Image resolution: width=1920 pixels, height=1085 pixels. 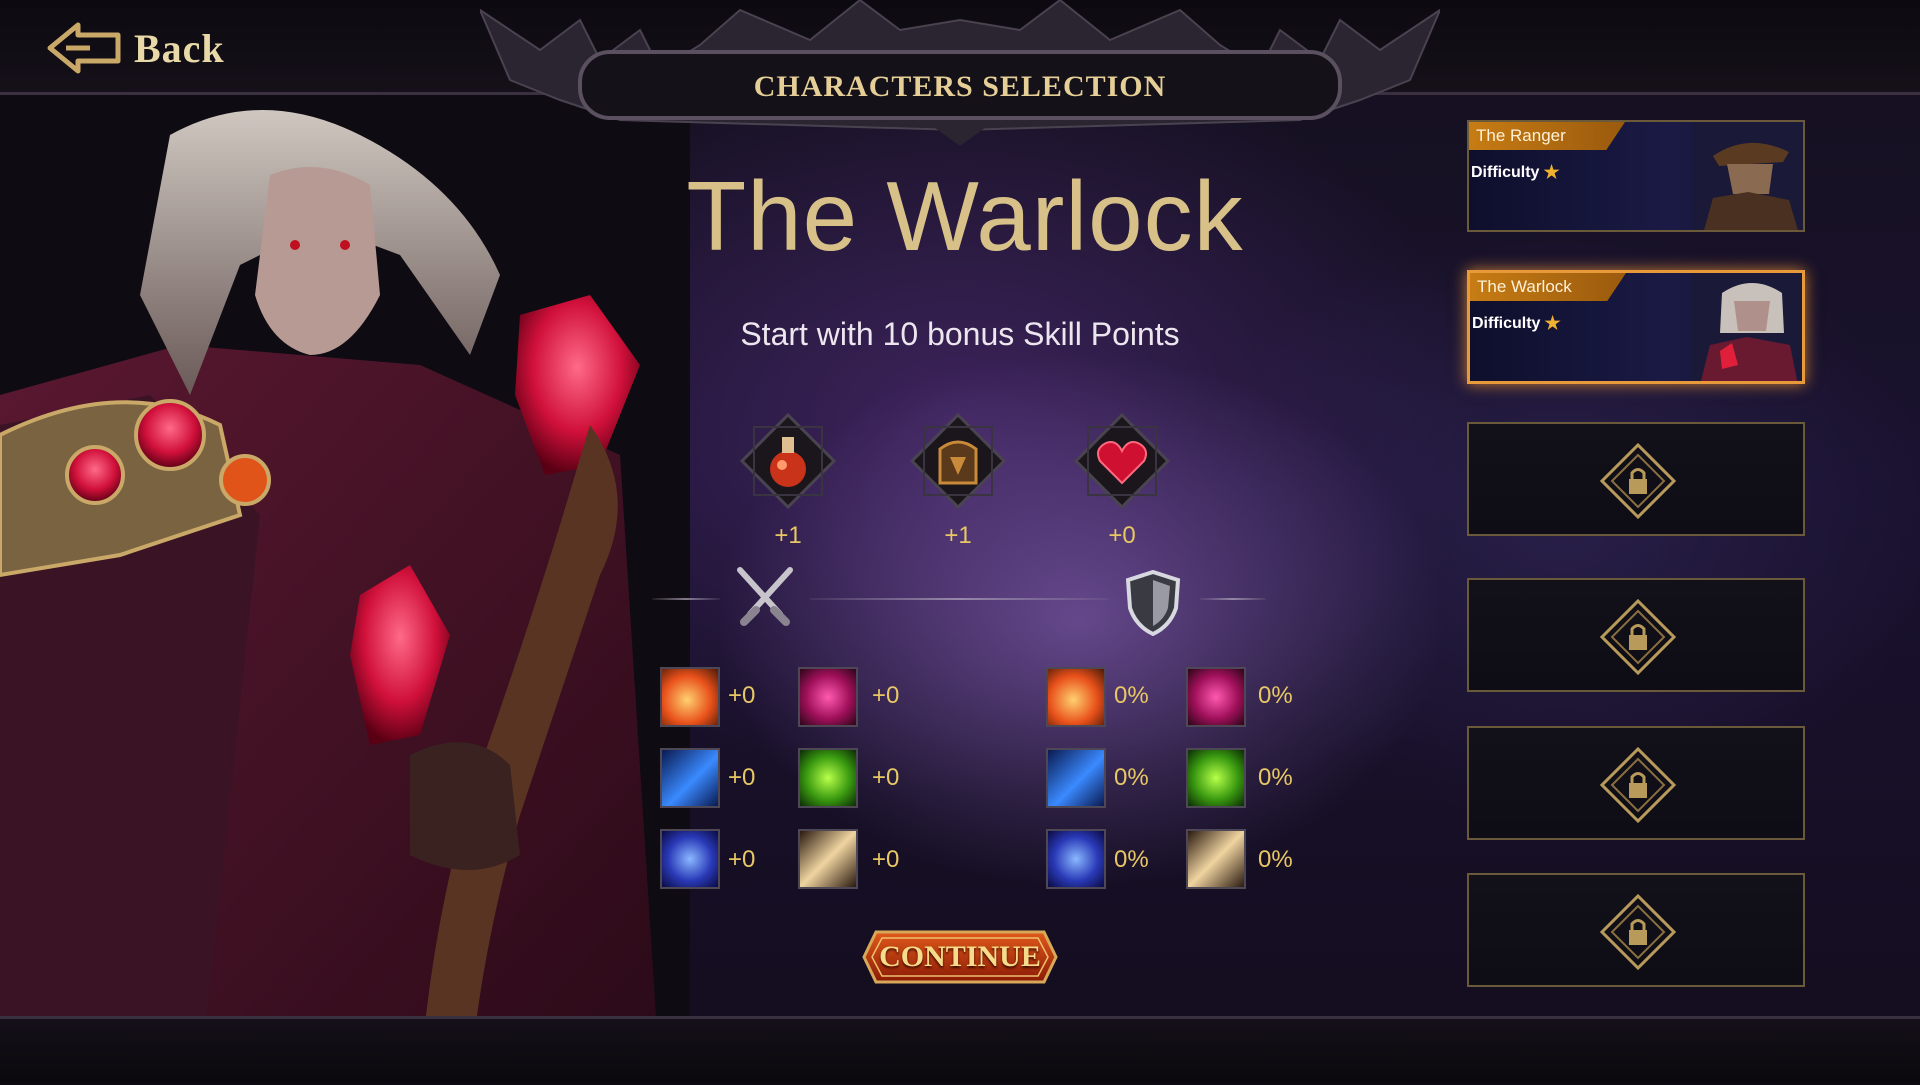 I want to click on attack-shadow-value: +0, so click(x=886, y=695).